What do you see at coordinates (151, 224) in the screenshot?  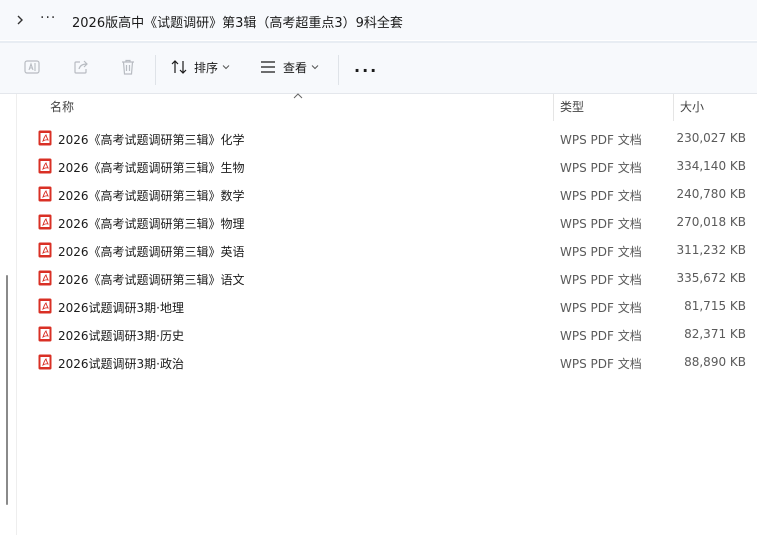 I see `file-name: 2026《高考试题调研第三辑》物理` at bounding box center [151, 224].